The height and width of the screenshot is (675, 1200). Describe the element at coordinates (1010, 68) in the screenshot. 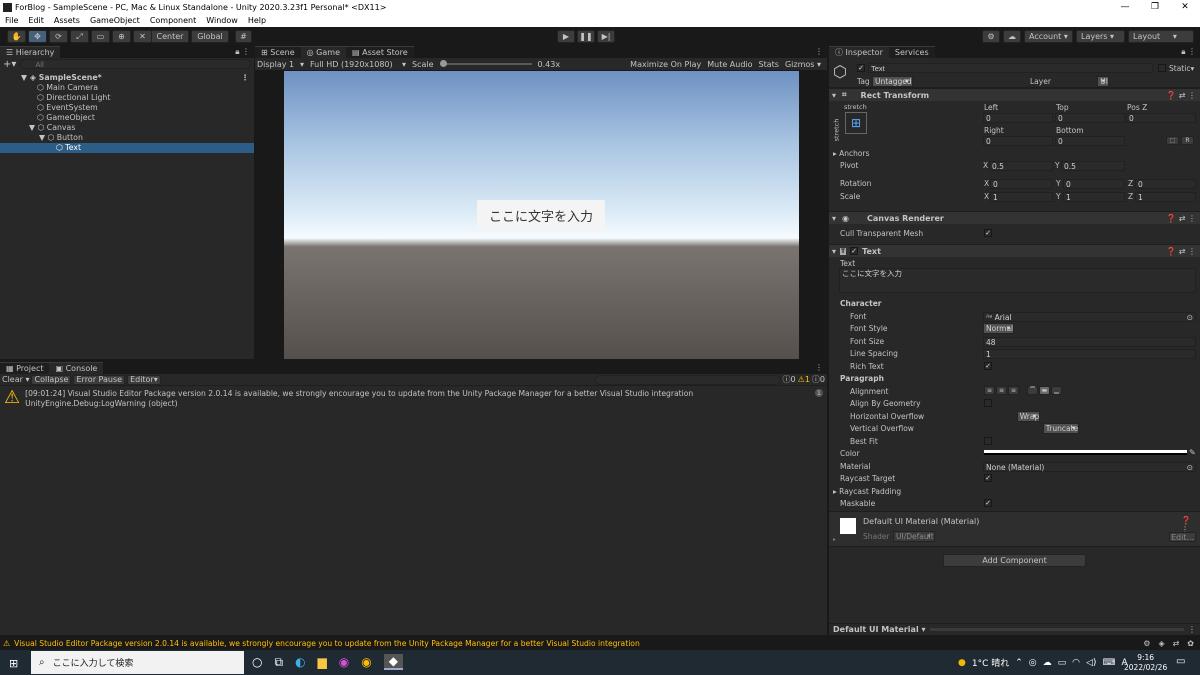

I see `object-name-input` at that location.